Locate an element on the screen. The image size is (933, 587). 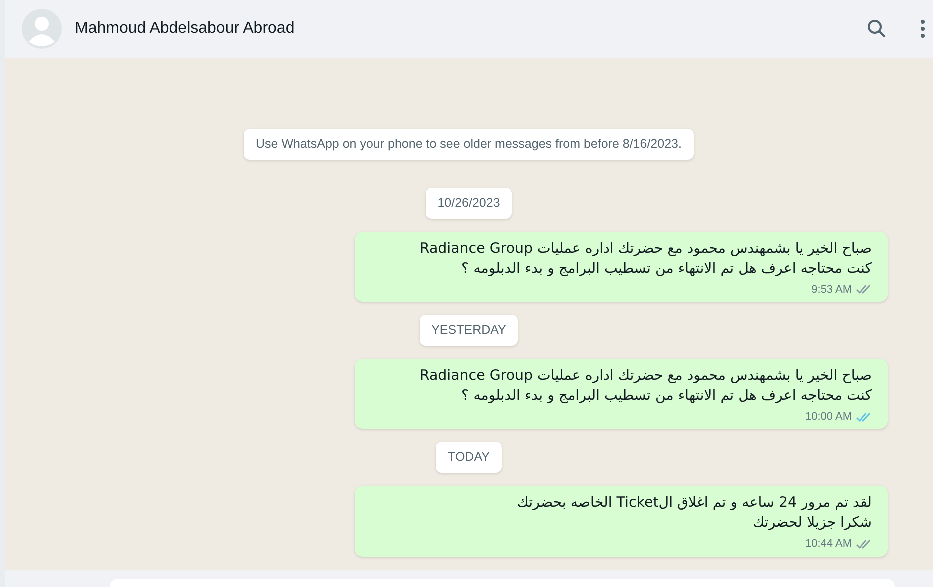
message-text: لقد تم مرور 24 ساعه و تم اغلاق الTicket الخاصه بحضرتك is located at coordinates (694, 503).